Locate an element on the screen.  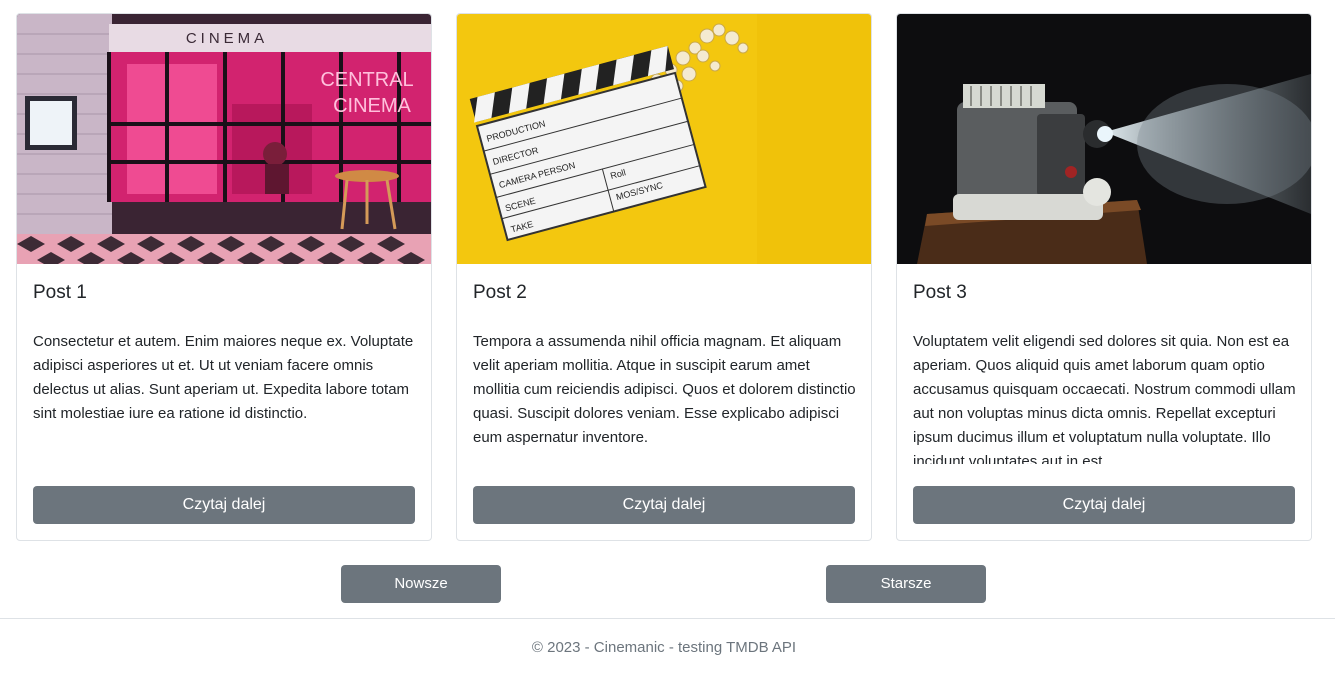
footer-divider is located at coordinates (667, 618).